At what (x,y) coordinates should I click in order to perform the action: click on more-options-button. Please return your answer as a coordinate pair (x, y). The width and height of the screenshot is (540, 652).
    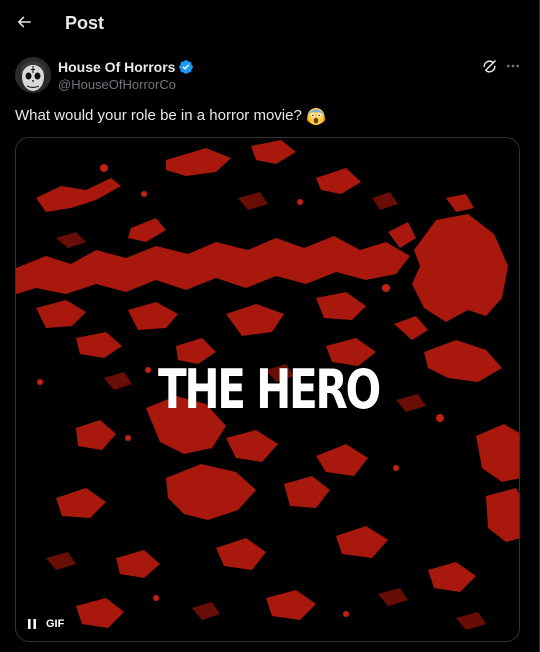
    Looking at the image, I should click on (513, 66).